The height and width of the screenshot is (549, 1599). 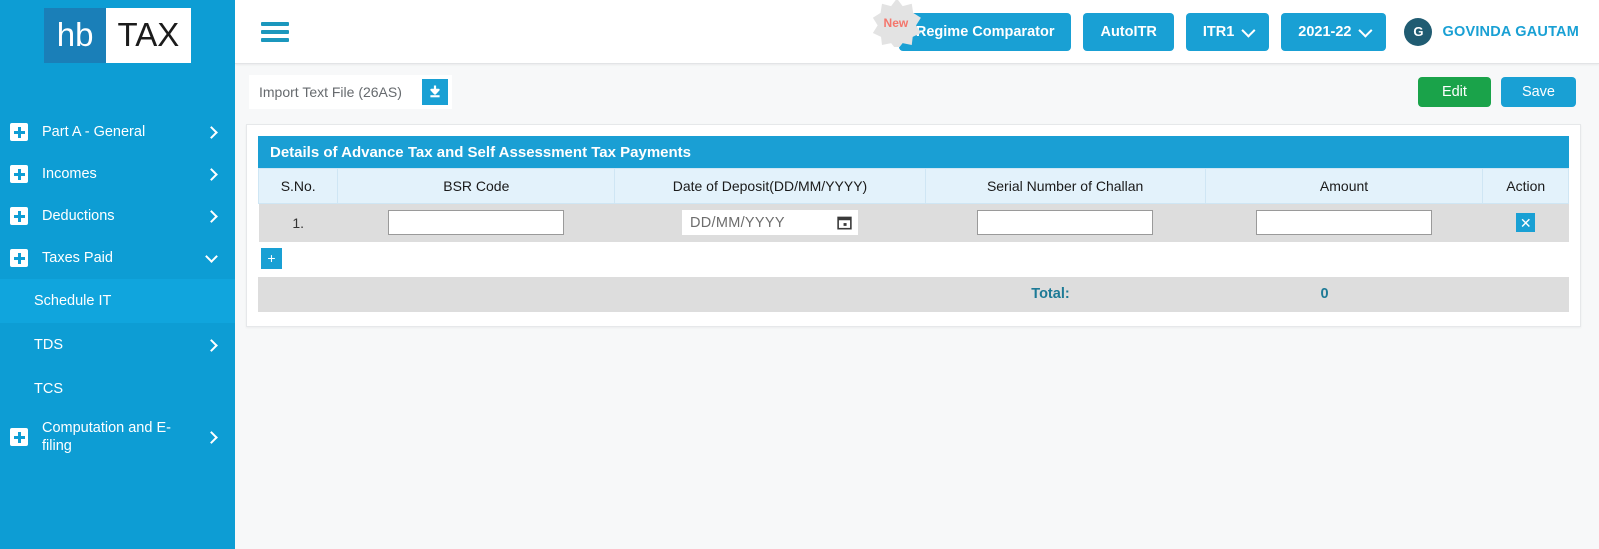 I want to click on app-logo: hb TAX, so click(x=117, y=32).